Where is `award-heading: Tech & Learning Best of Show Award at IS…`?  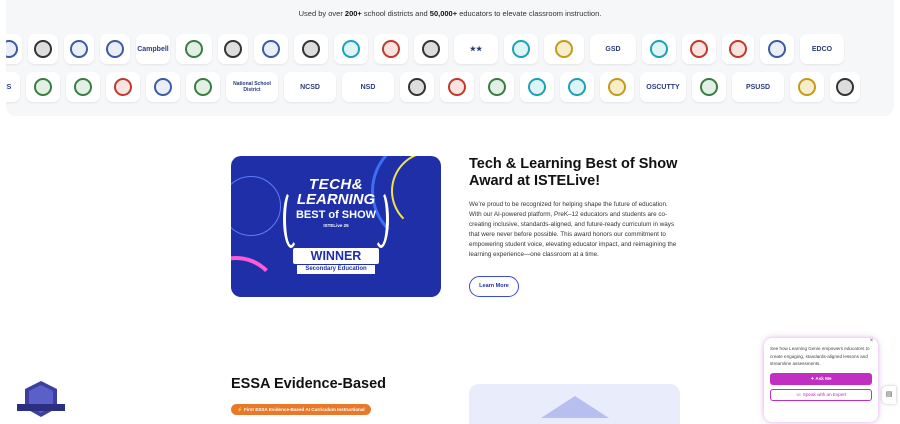
award-heading: Tech & Learning Best of Show Award at IS… is located at coordinates (573, 172).